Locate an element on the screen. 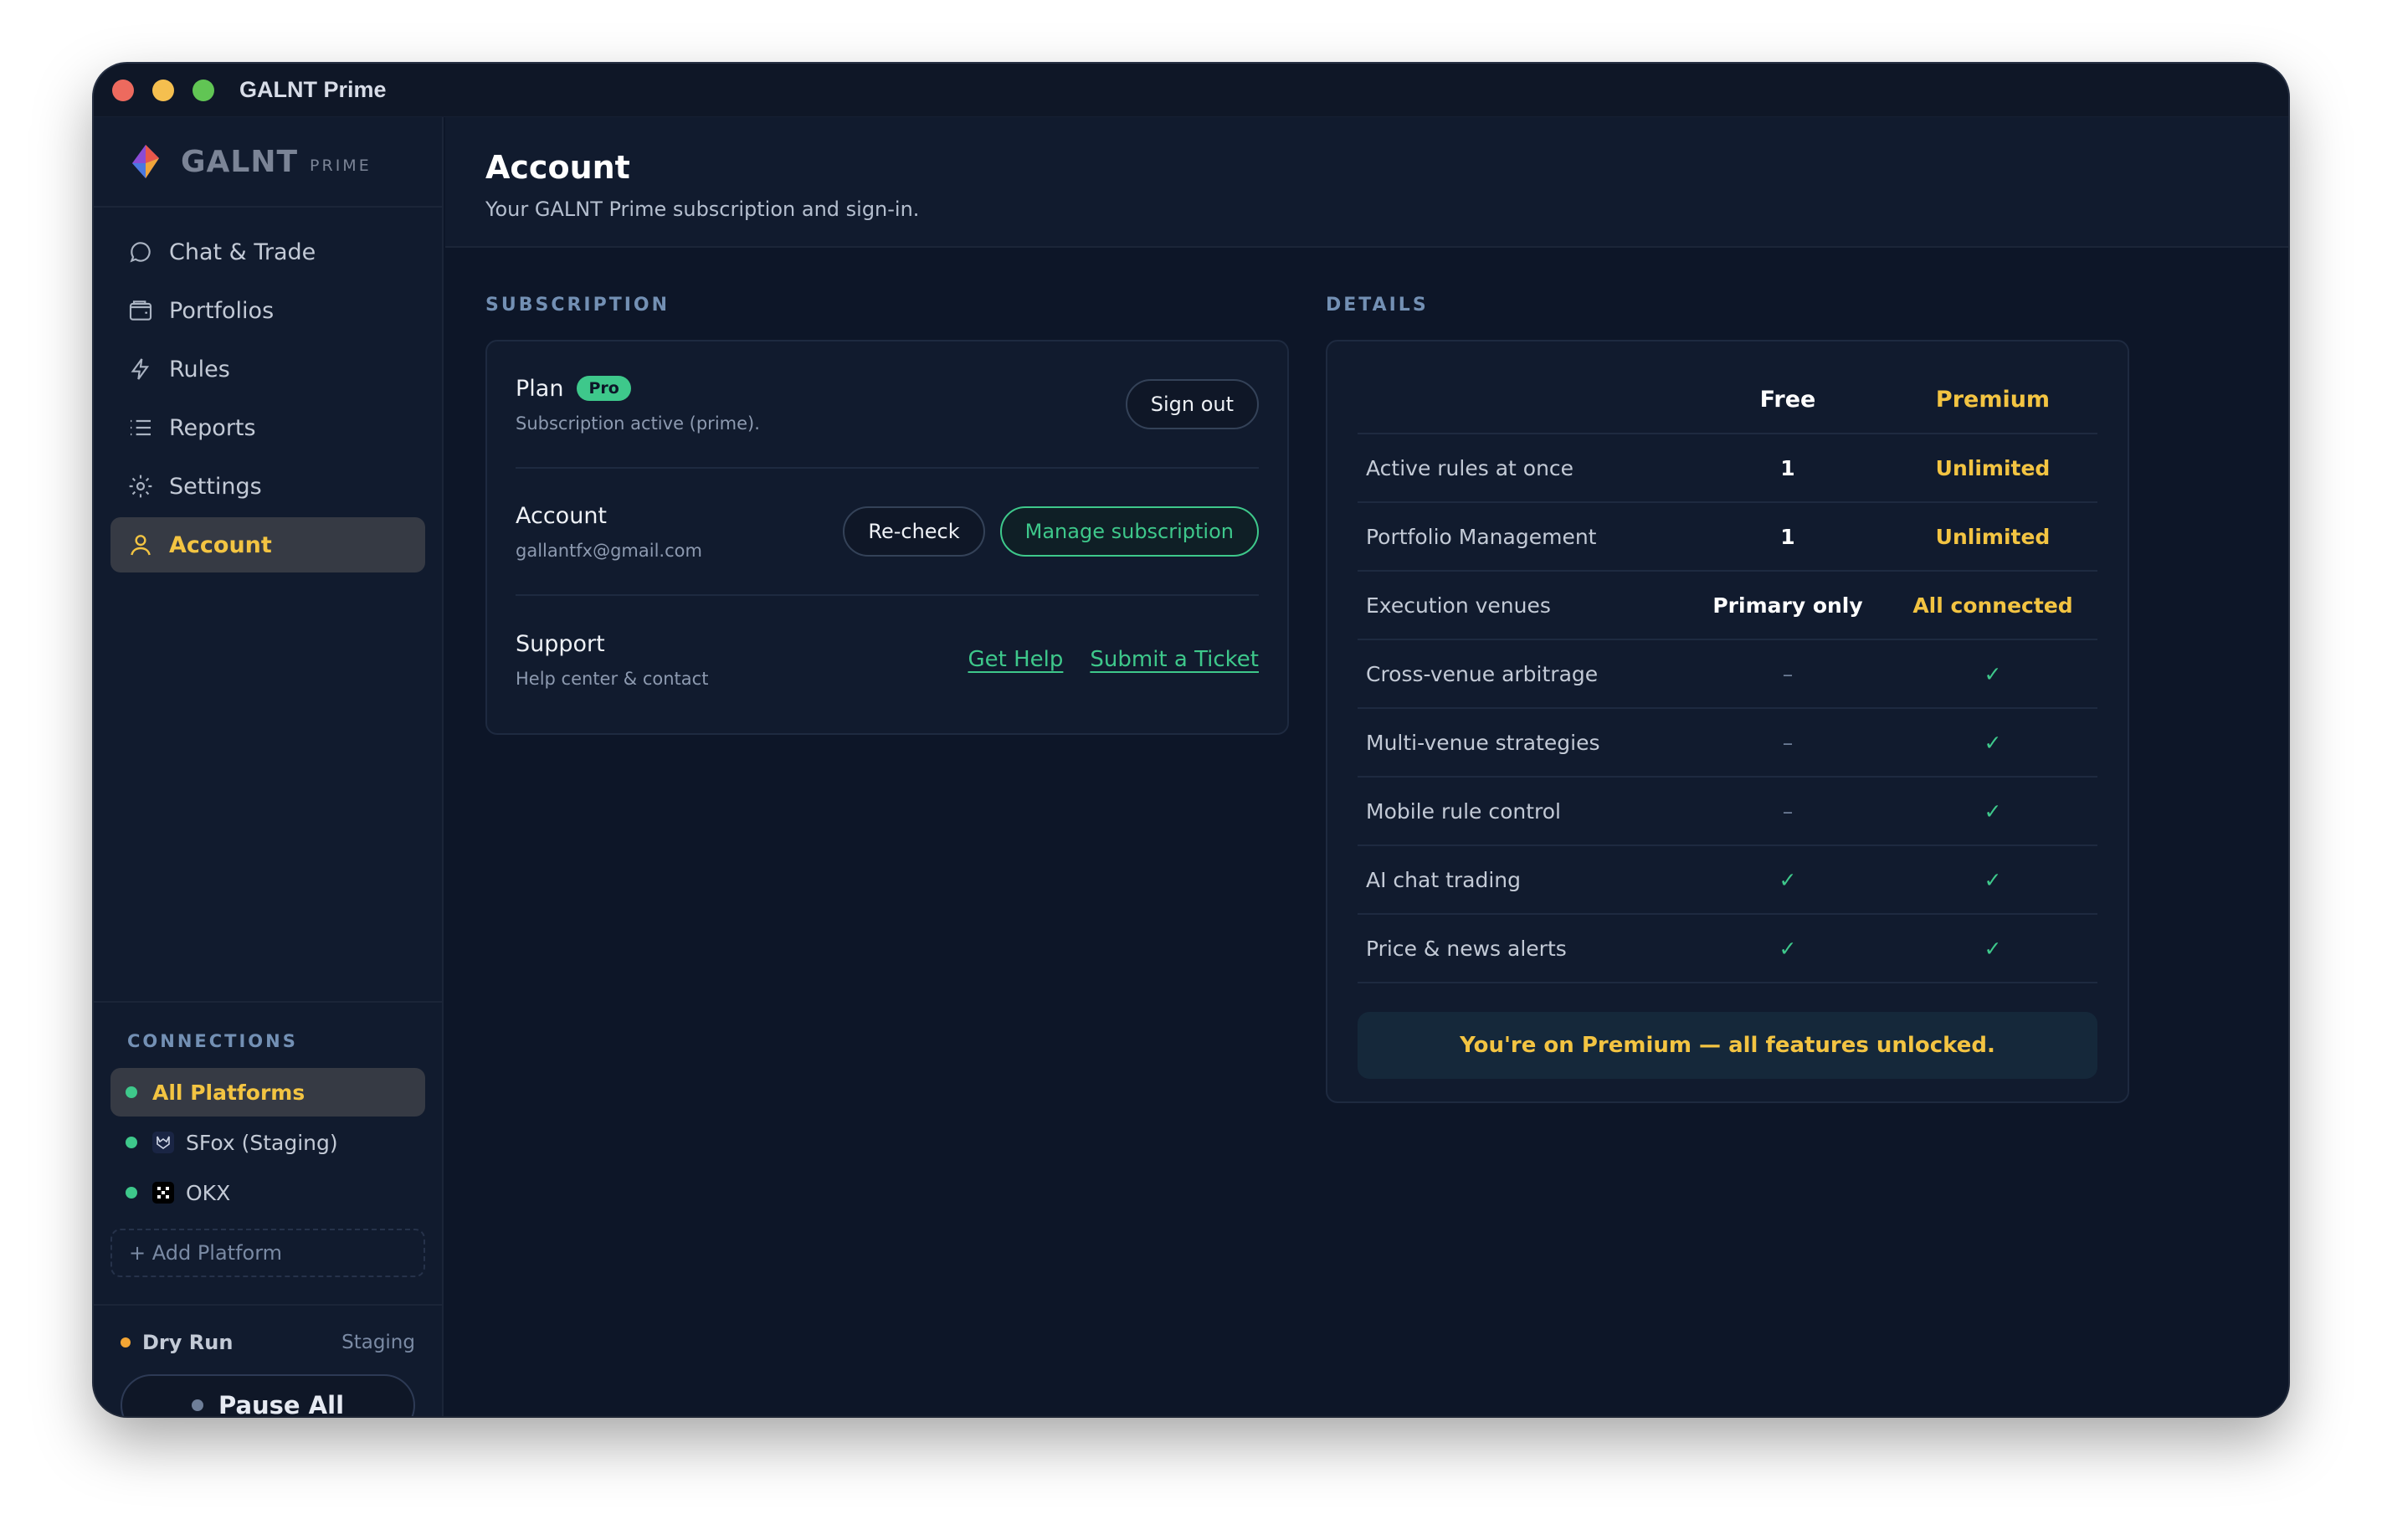 The width and height of the screenshot is (2382, 1540). connection-label: OKX is located at coordinates (208, 1192).